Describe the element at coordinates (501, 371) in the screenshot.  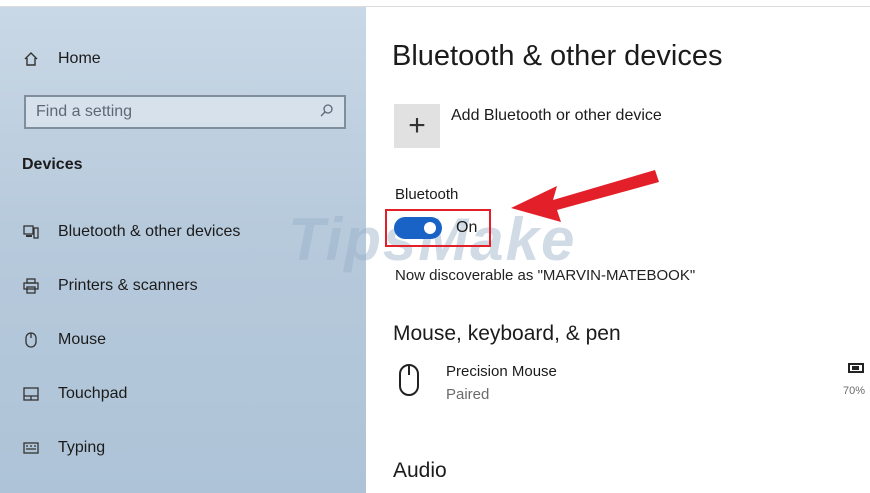
I see `device-name: Precision Mouse` at that location.